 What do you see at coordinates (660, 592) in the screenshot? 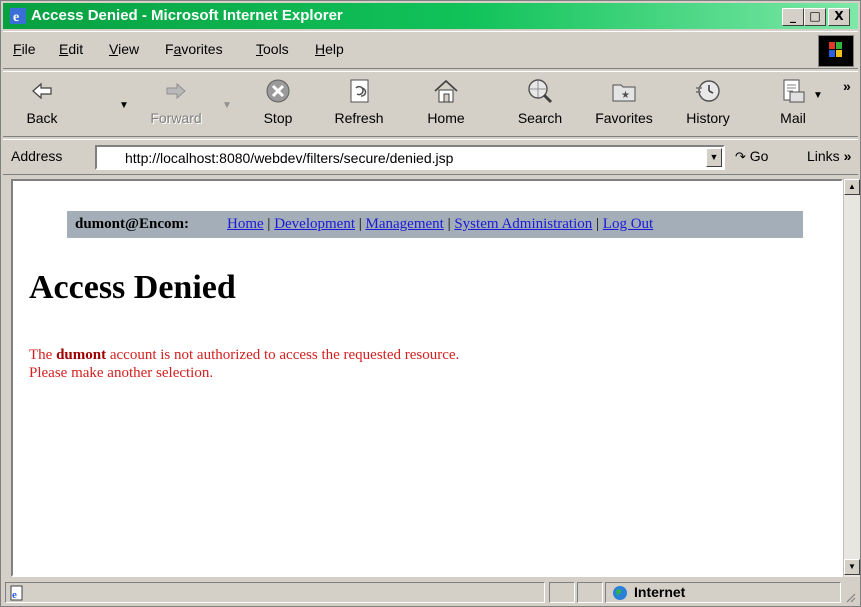
I see `security-zone-label: Internet` at bounding box center [660, 592].